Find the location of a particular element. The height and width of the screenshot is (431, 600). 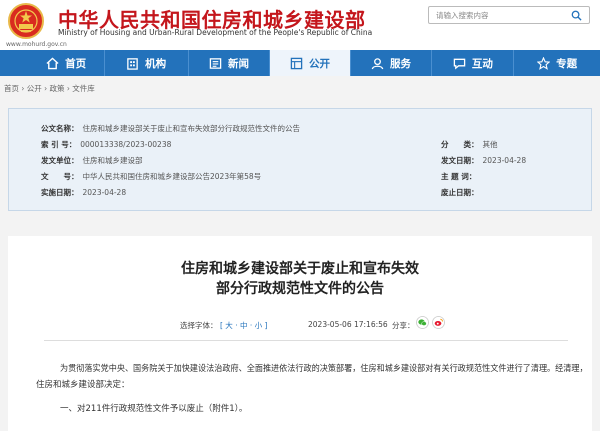

search-input: 请输入搜索内容 is located at coordinates (509, 15).